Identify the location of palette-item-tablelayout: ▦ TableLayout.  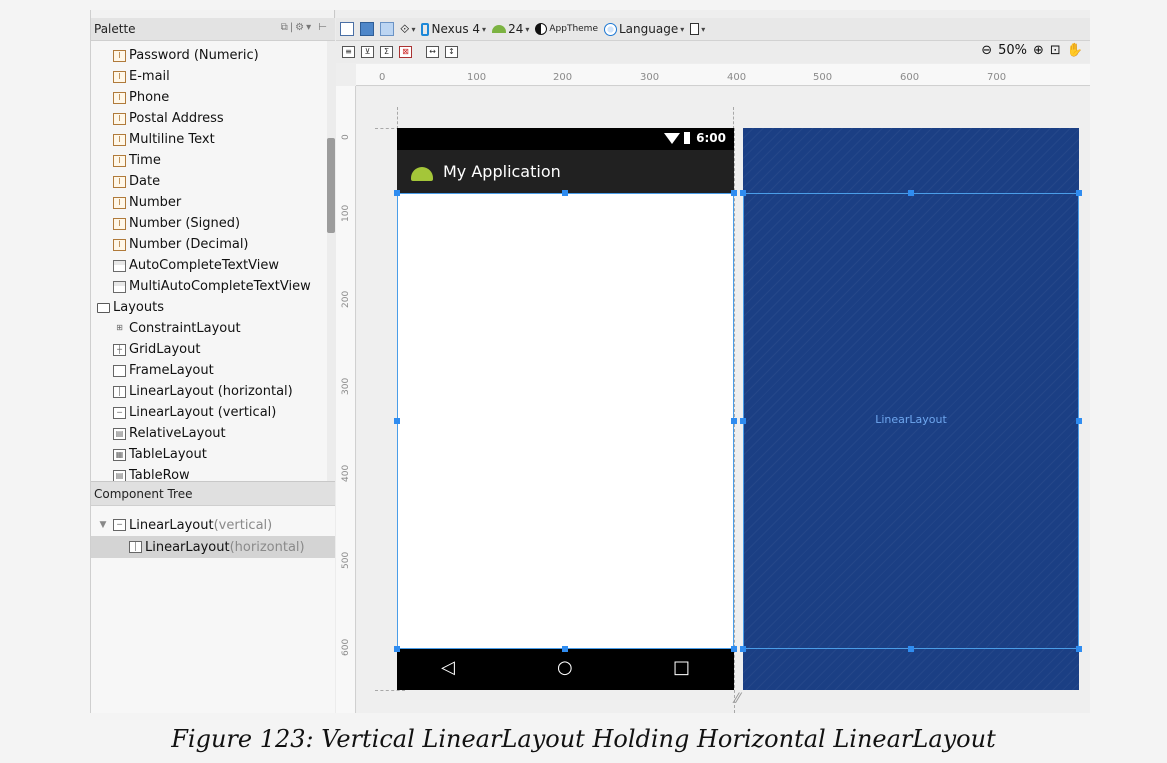
(160, 454).